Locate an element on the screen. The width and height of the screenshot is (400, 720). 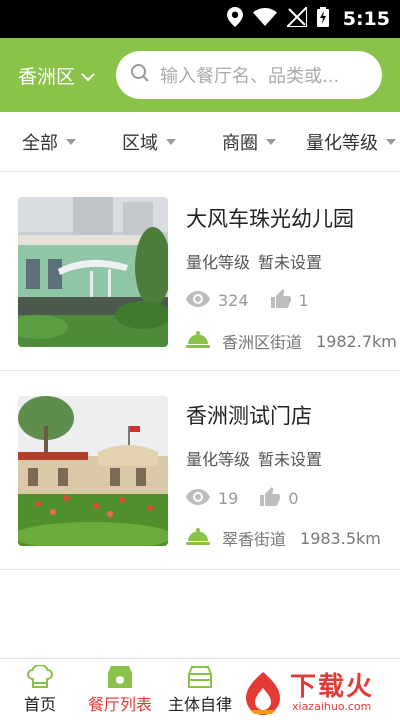
watermark-text: 下载火 is located at coordinates (332, 687).